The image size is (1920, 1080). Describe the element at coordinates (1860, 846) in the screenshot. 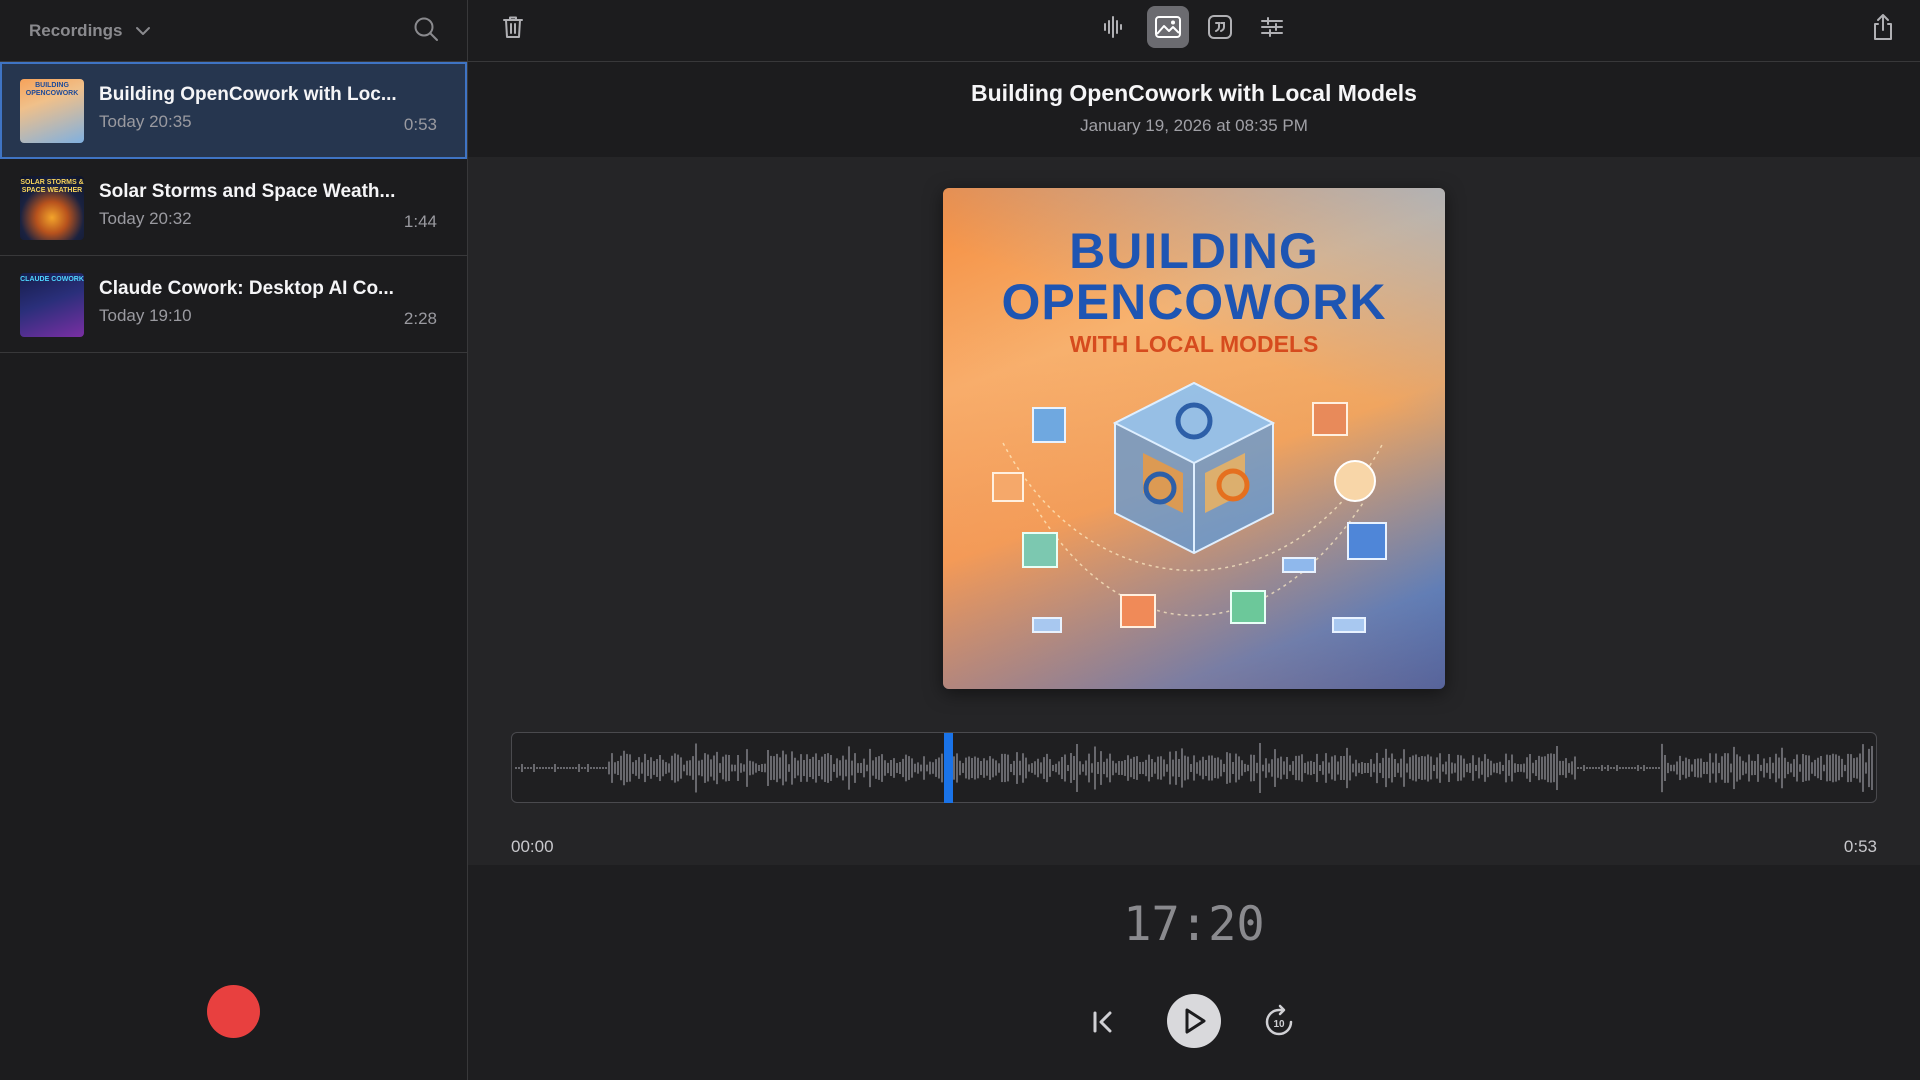

I see `total-time: 0:53` at that location.